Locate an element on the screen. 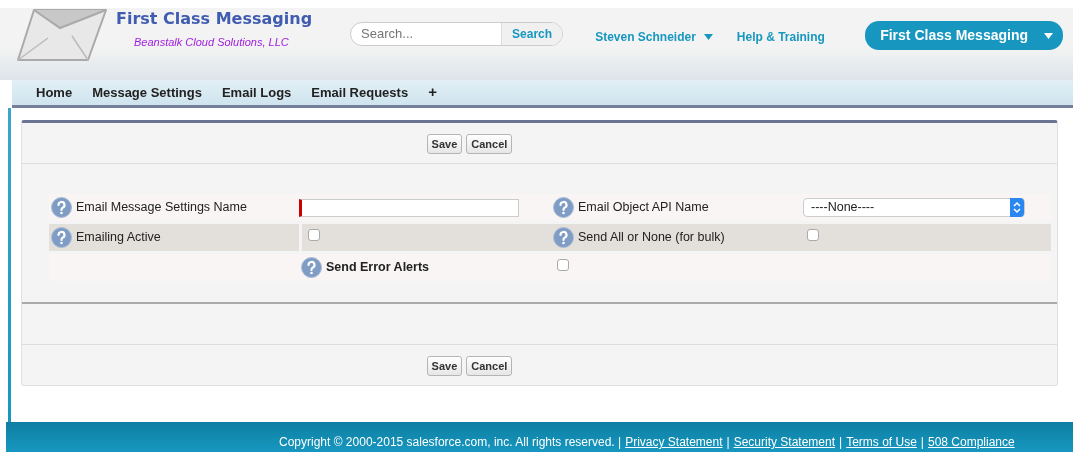 Image resolution: width=1073 pixels, height=455 pixels. nav-tab: + is located at coordinates (432, 92).